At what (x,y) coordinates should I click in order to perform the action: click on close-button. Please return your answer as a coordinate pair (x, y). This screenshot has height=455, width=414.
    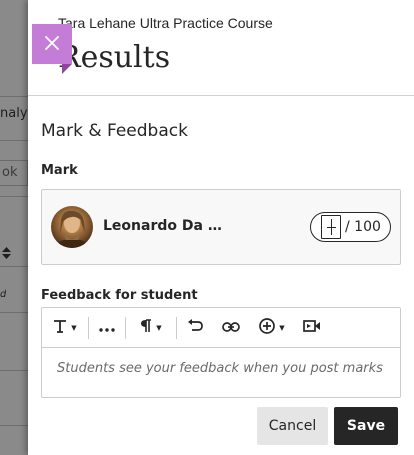
    Looking at the image, I should click on (52, 49).